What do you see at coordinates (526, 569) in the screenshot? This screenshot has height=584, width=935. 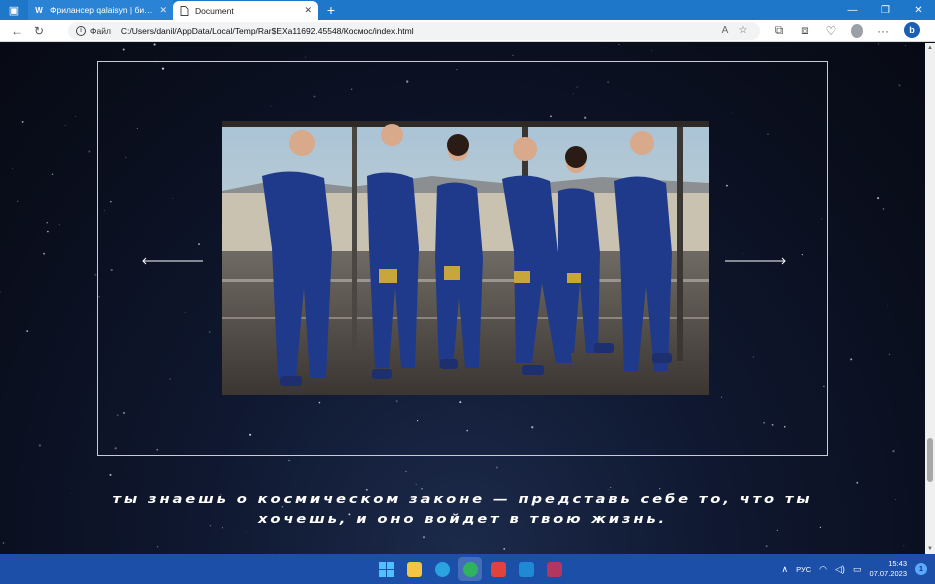 I see `taskbar-vscode-button` at bounding box center [526, 569].